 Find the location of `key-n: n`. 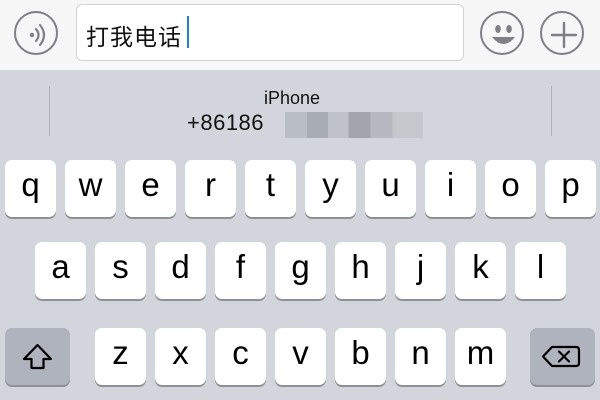

key-n: n is located at coordinates (420, 356).